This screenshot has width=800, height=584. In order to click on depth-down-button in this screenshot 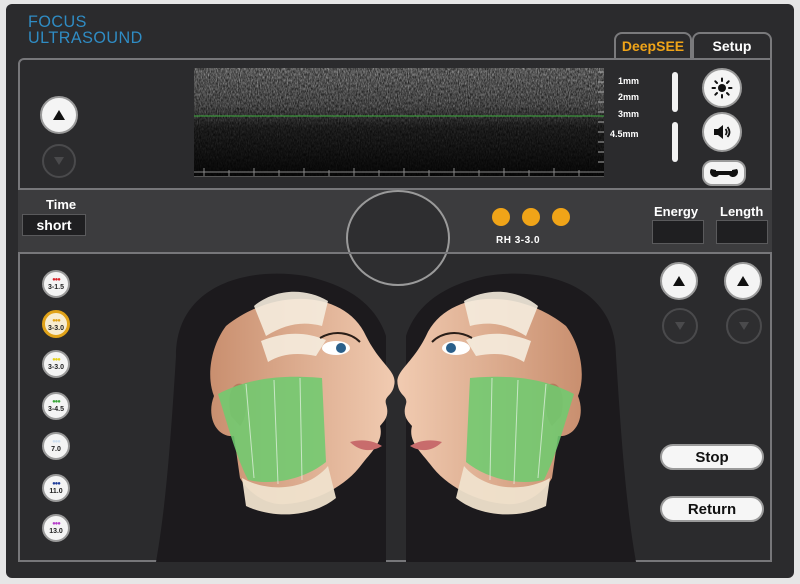, I will do `click(59, 161)`.